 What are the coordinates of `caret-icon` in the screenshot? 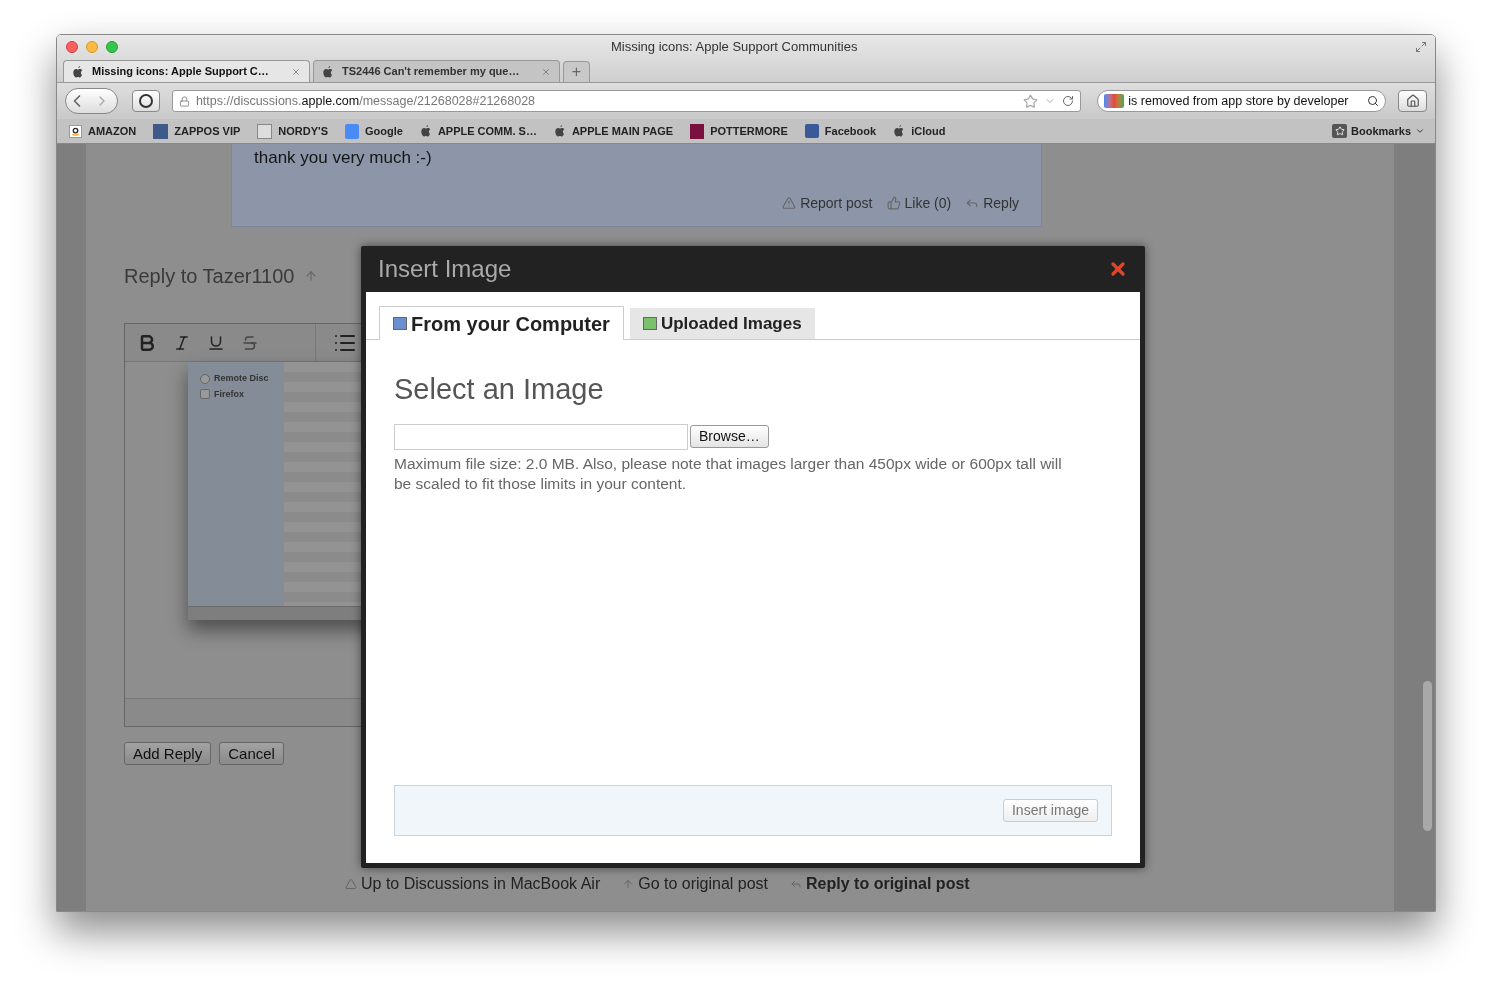 It's located at (1420, 131).